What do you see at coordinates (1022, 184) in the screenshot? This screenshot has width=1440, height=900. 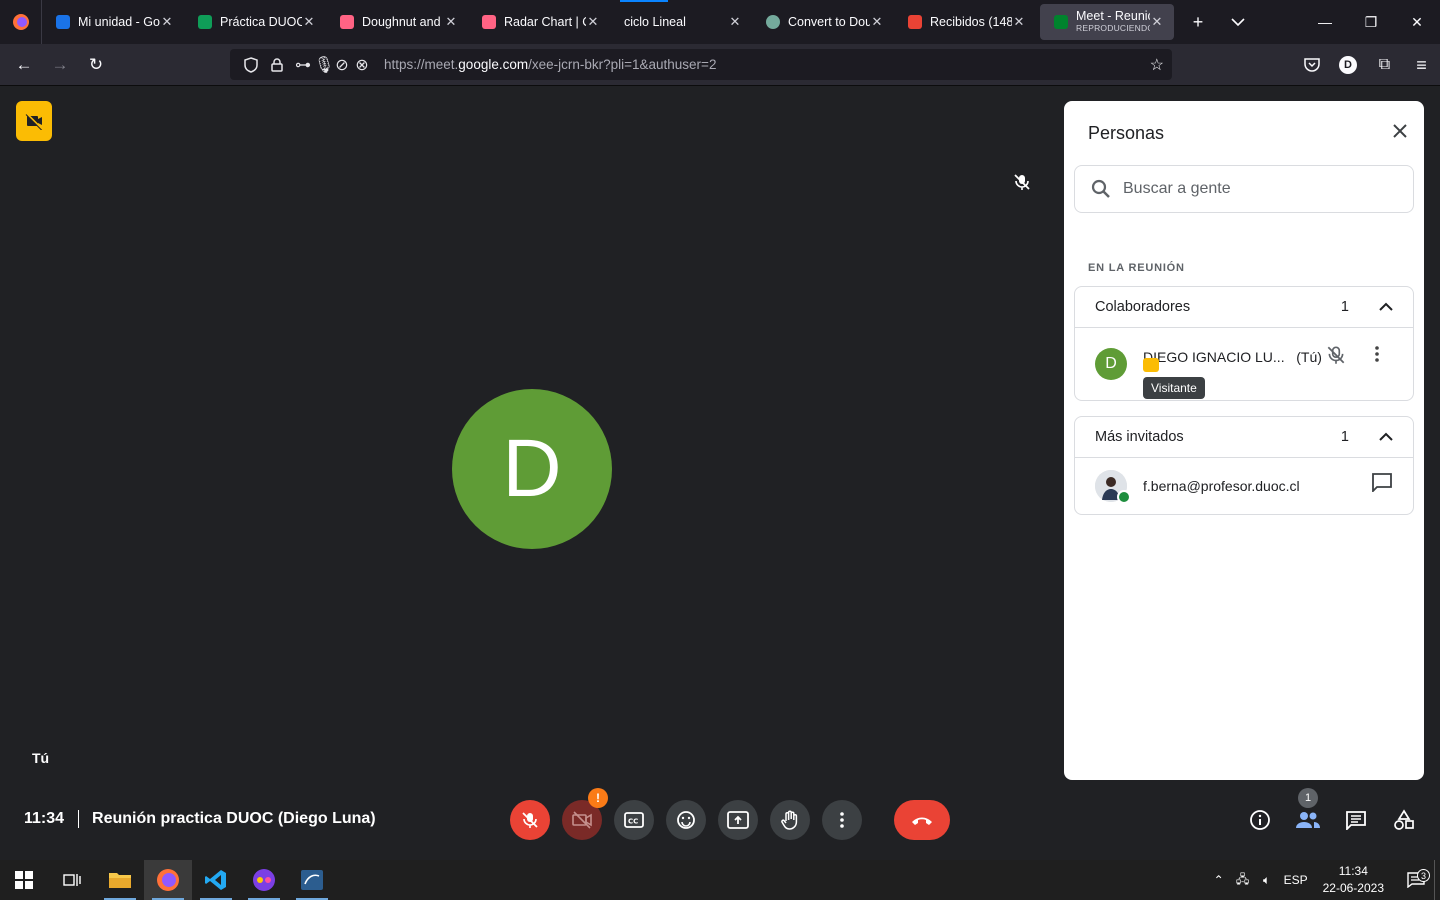 I see `tile-mic-off-icon` at bounding box center [1022, 184].